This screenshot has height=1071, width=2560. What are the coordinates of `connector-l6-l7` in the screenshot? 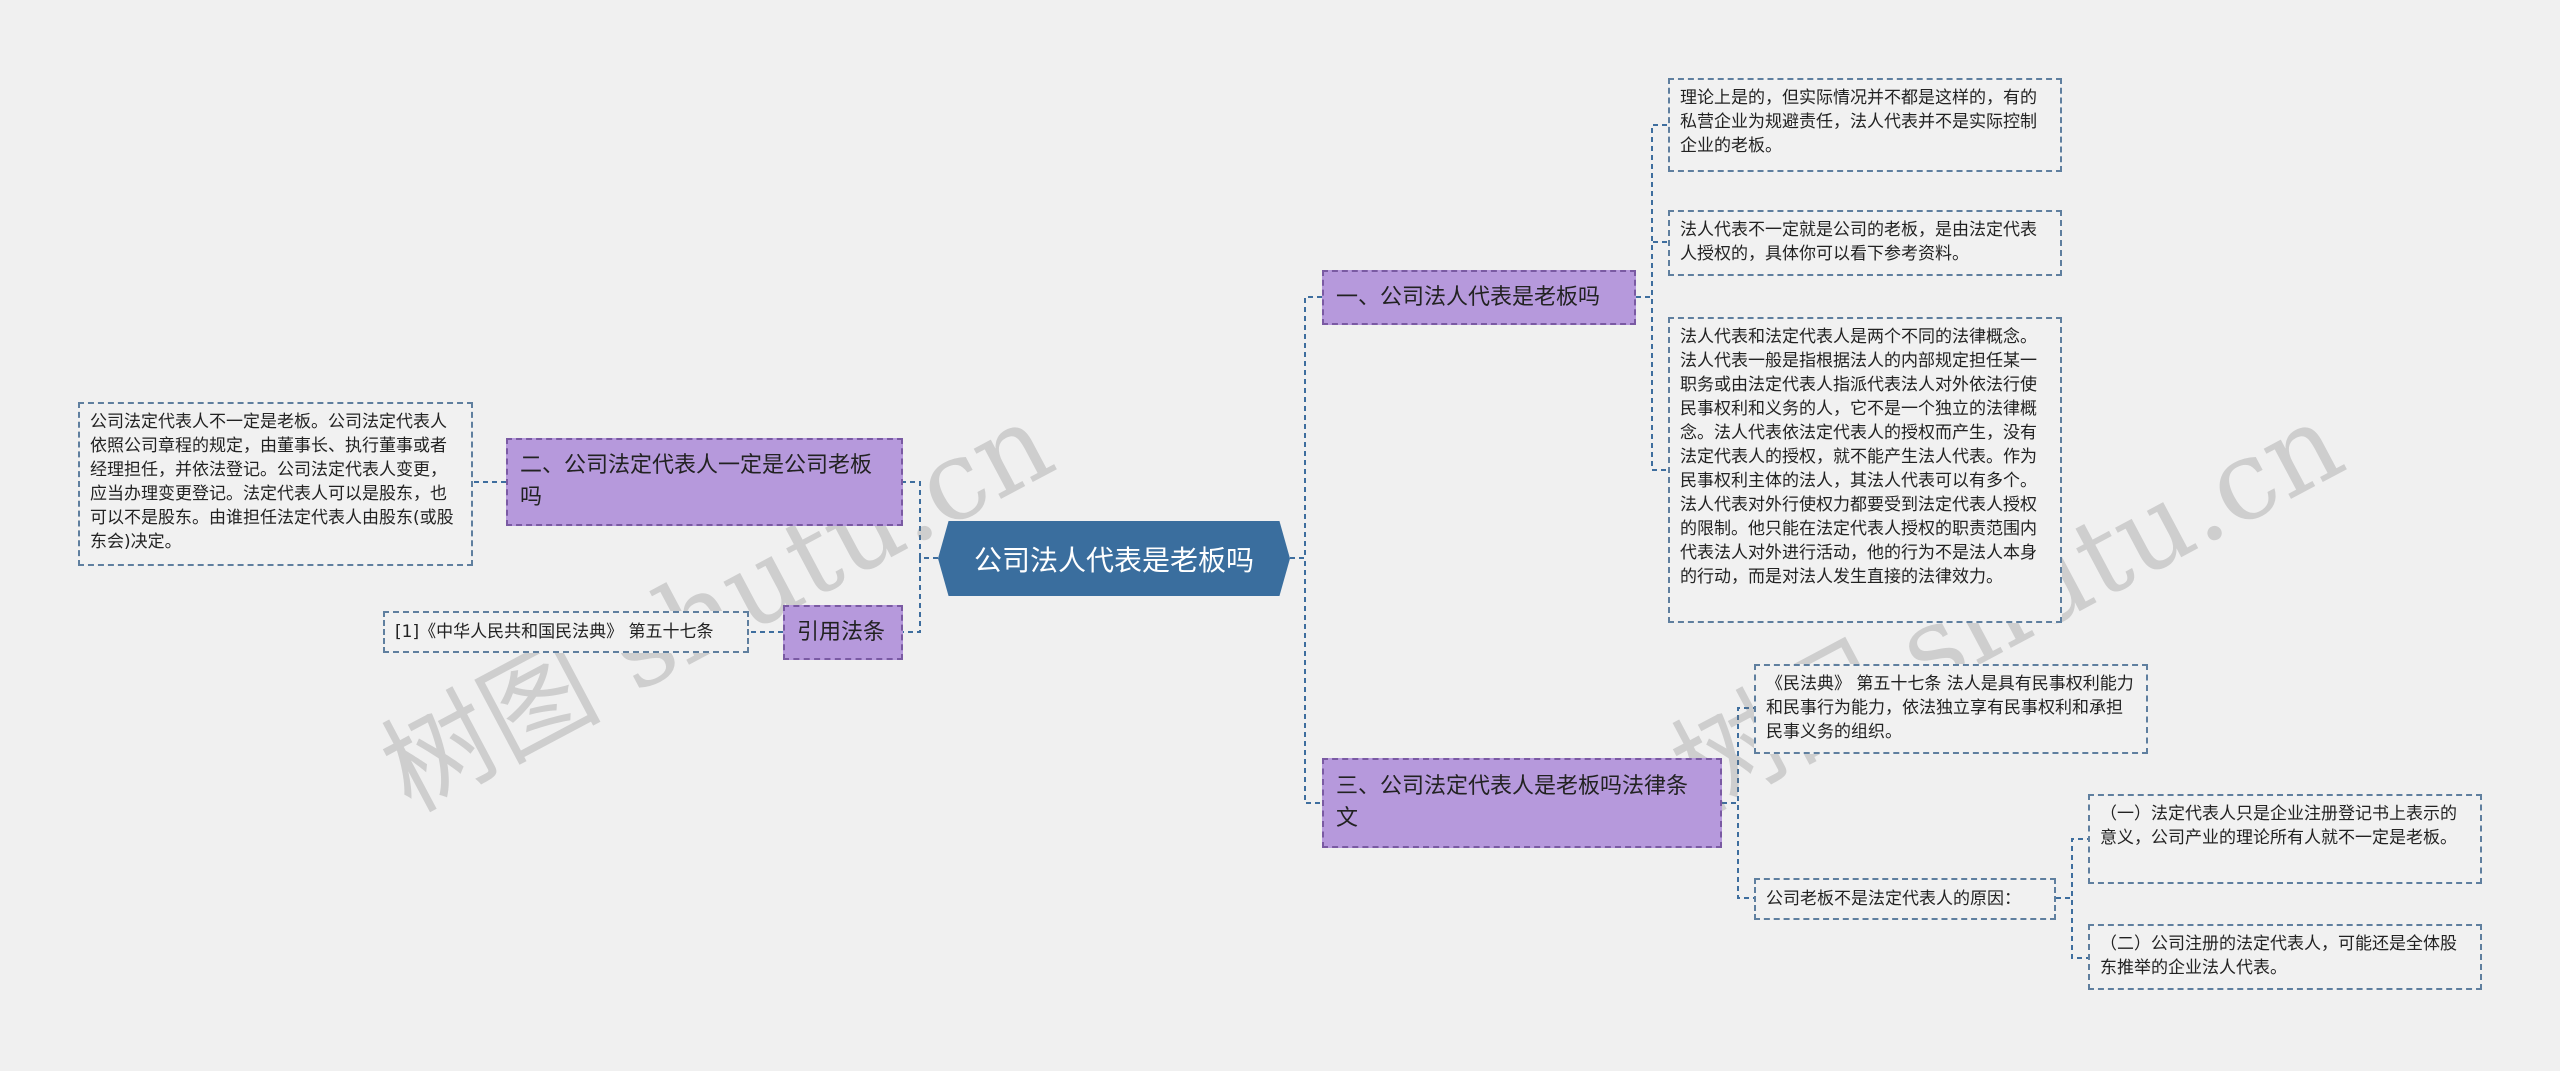 It's located at (2072, 868).